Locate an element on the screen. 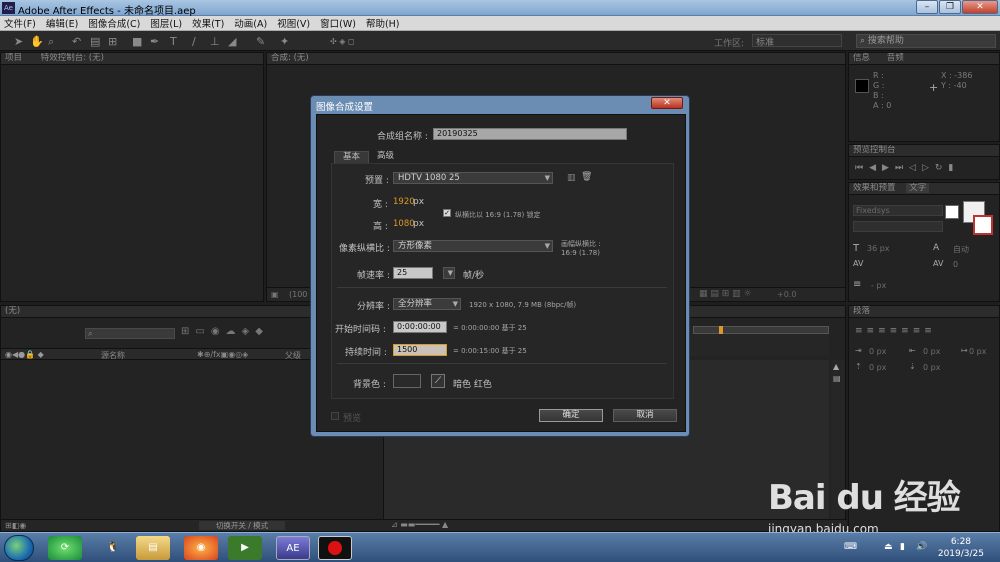 The image size is (1000, 562). text-tool-icon: T is located at coordinates (173, 41).